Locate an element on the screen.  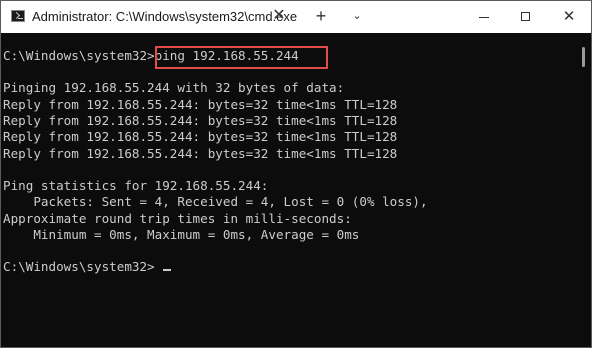
text-cursor is located at coordinates (167, 270).